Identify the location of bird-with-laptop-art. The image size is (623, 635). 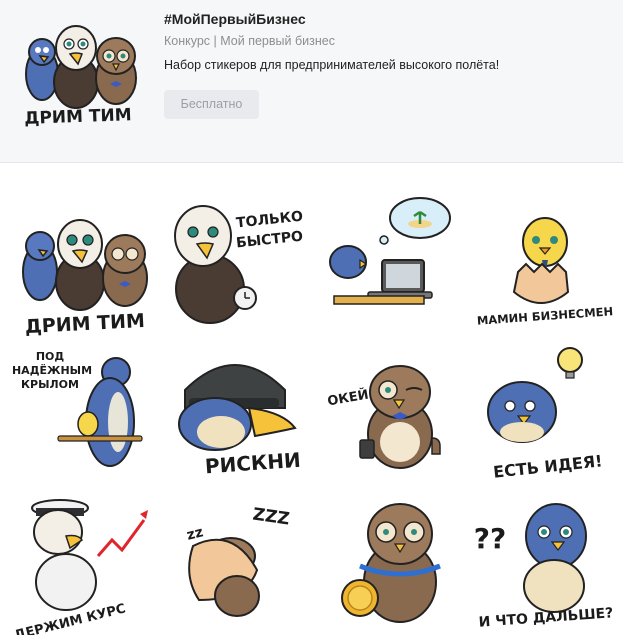
(390, 251).